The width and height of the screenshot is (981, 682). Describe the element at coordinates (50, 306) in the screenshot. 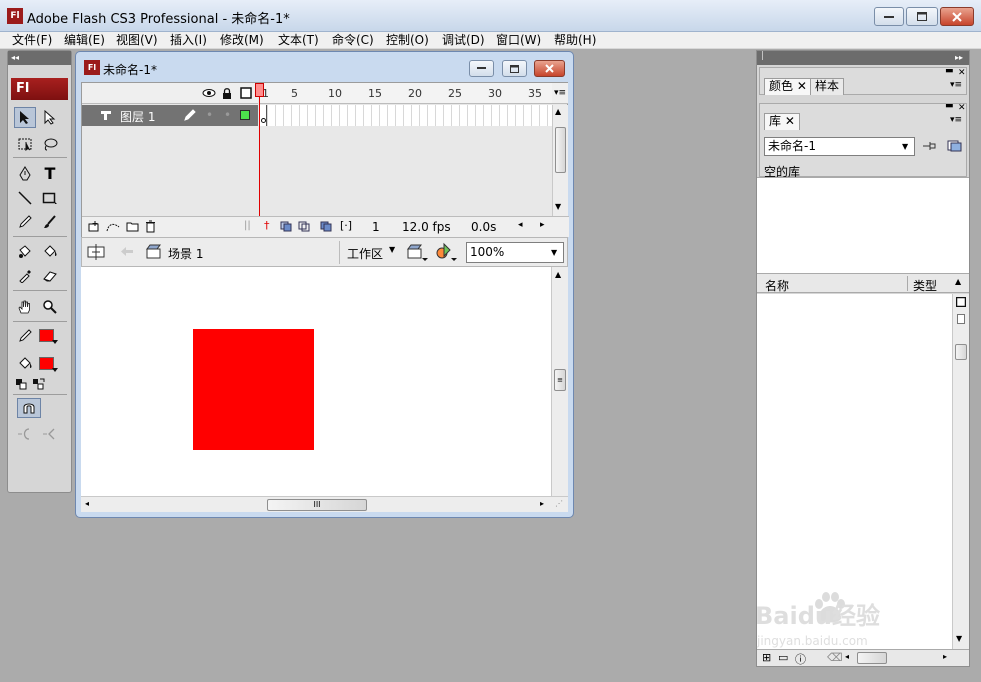

I see `zoom-tool` at that location.